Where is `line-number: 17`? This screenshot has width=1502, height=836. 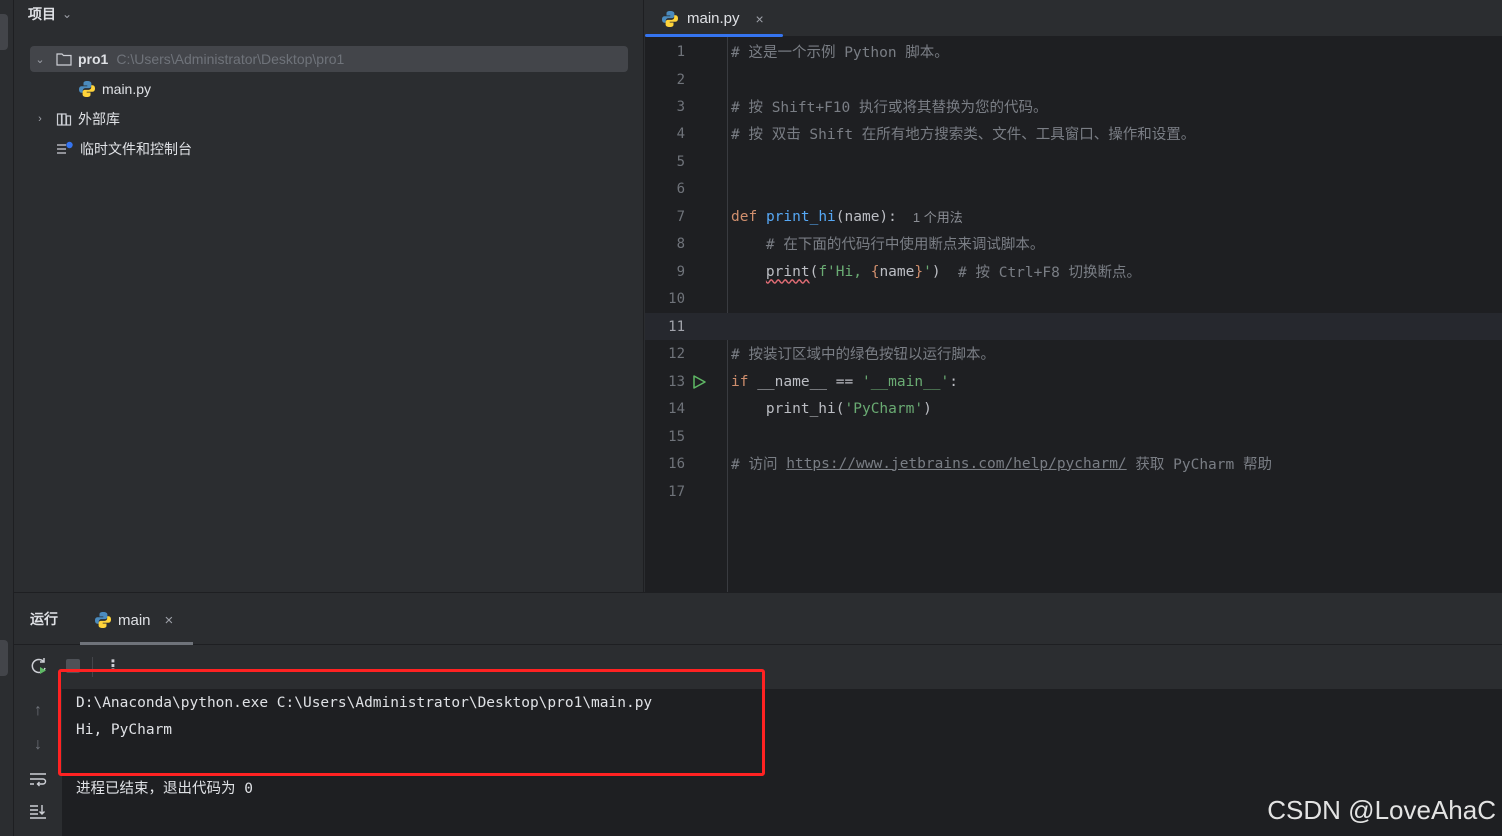
line-number: 17 is located at coordinates (676, 491).